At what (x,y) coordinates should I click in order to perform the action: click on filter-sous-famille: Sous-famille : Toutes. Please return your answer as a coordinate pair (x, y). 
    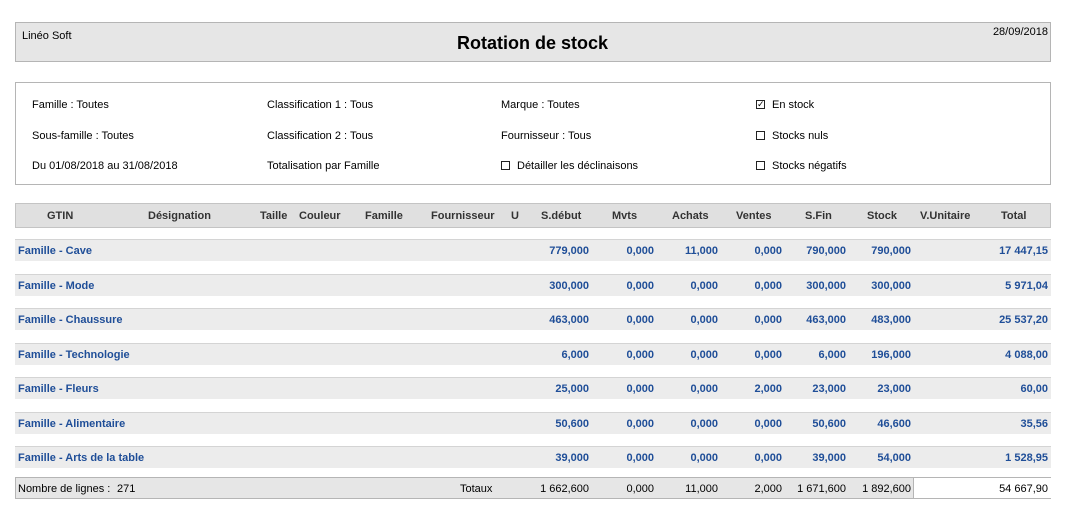
    Looking at the image, I should click on (83, 136).